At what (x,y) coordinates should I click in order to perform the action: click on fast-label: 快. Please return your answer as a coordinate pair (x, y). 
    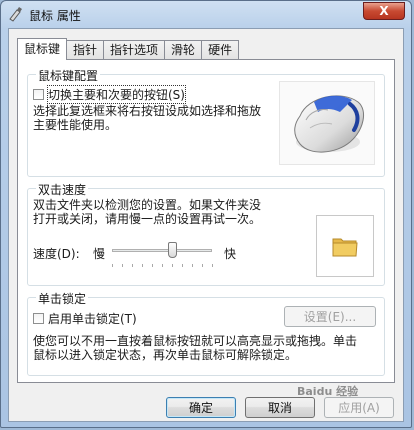
    Looking at the image, I should click on (230, 254).